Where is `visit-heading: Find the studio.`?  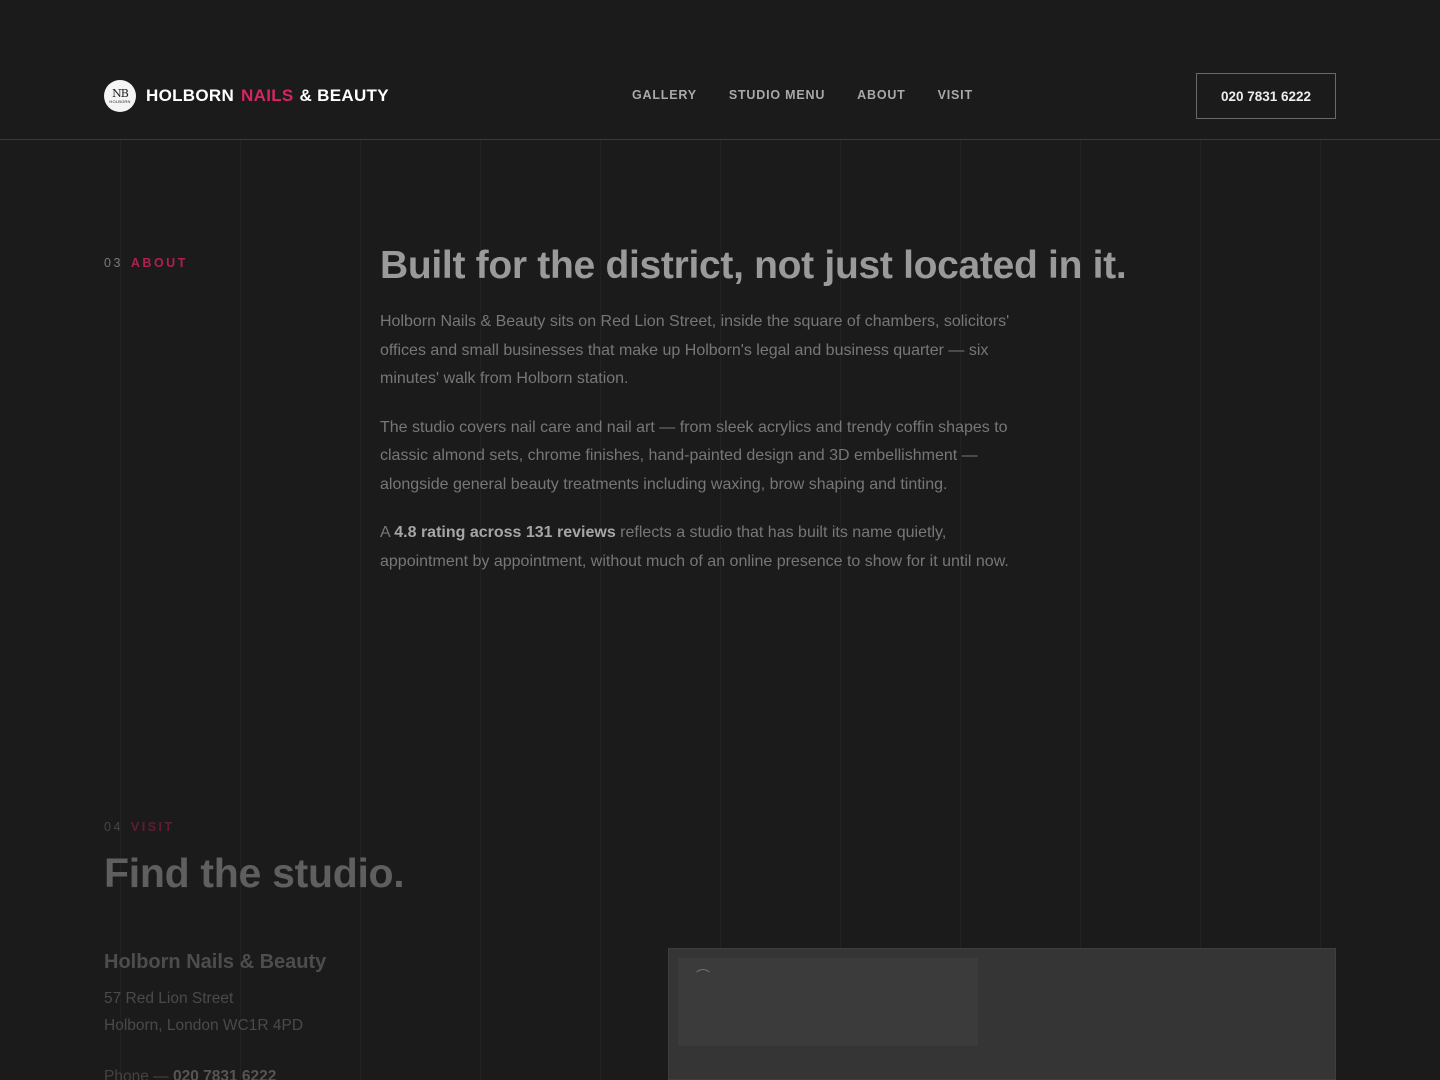
visit-heading: Find the studio. is located at coordinates (254, 873).